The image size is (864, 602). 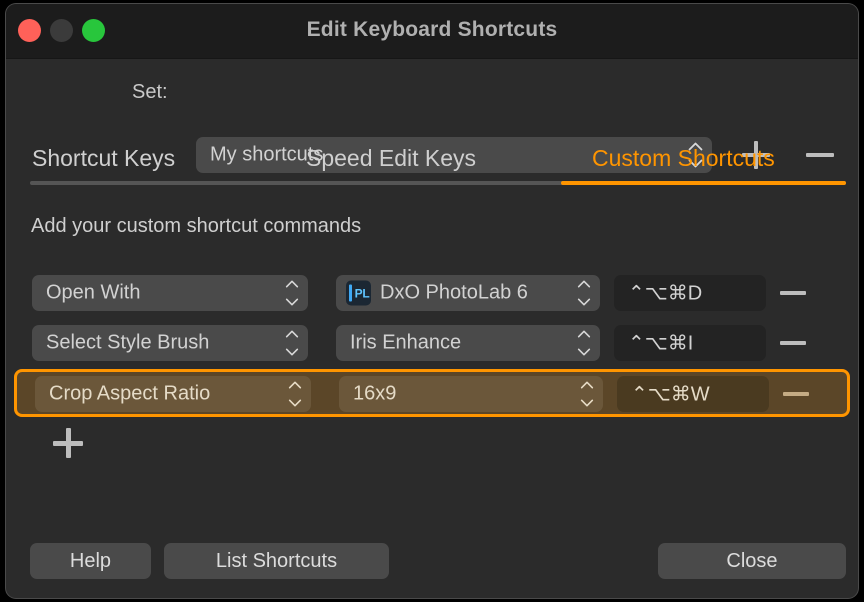 I want to click on shortcut-command-dropdown: Crop Aspect Ratio, so click(x=173, y=394).